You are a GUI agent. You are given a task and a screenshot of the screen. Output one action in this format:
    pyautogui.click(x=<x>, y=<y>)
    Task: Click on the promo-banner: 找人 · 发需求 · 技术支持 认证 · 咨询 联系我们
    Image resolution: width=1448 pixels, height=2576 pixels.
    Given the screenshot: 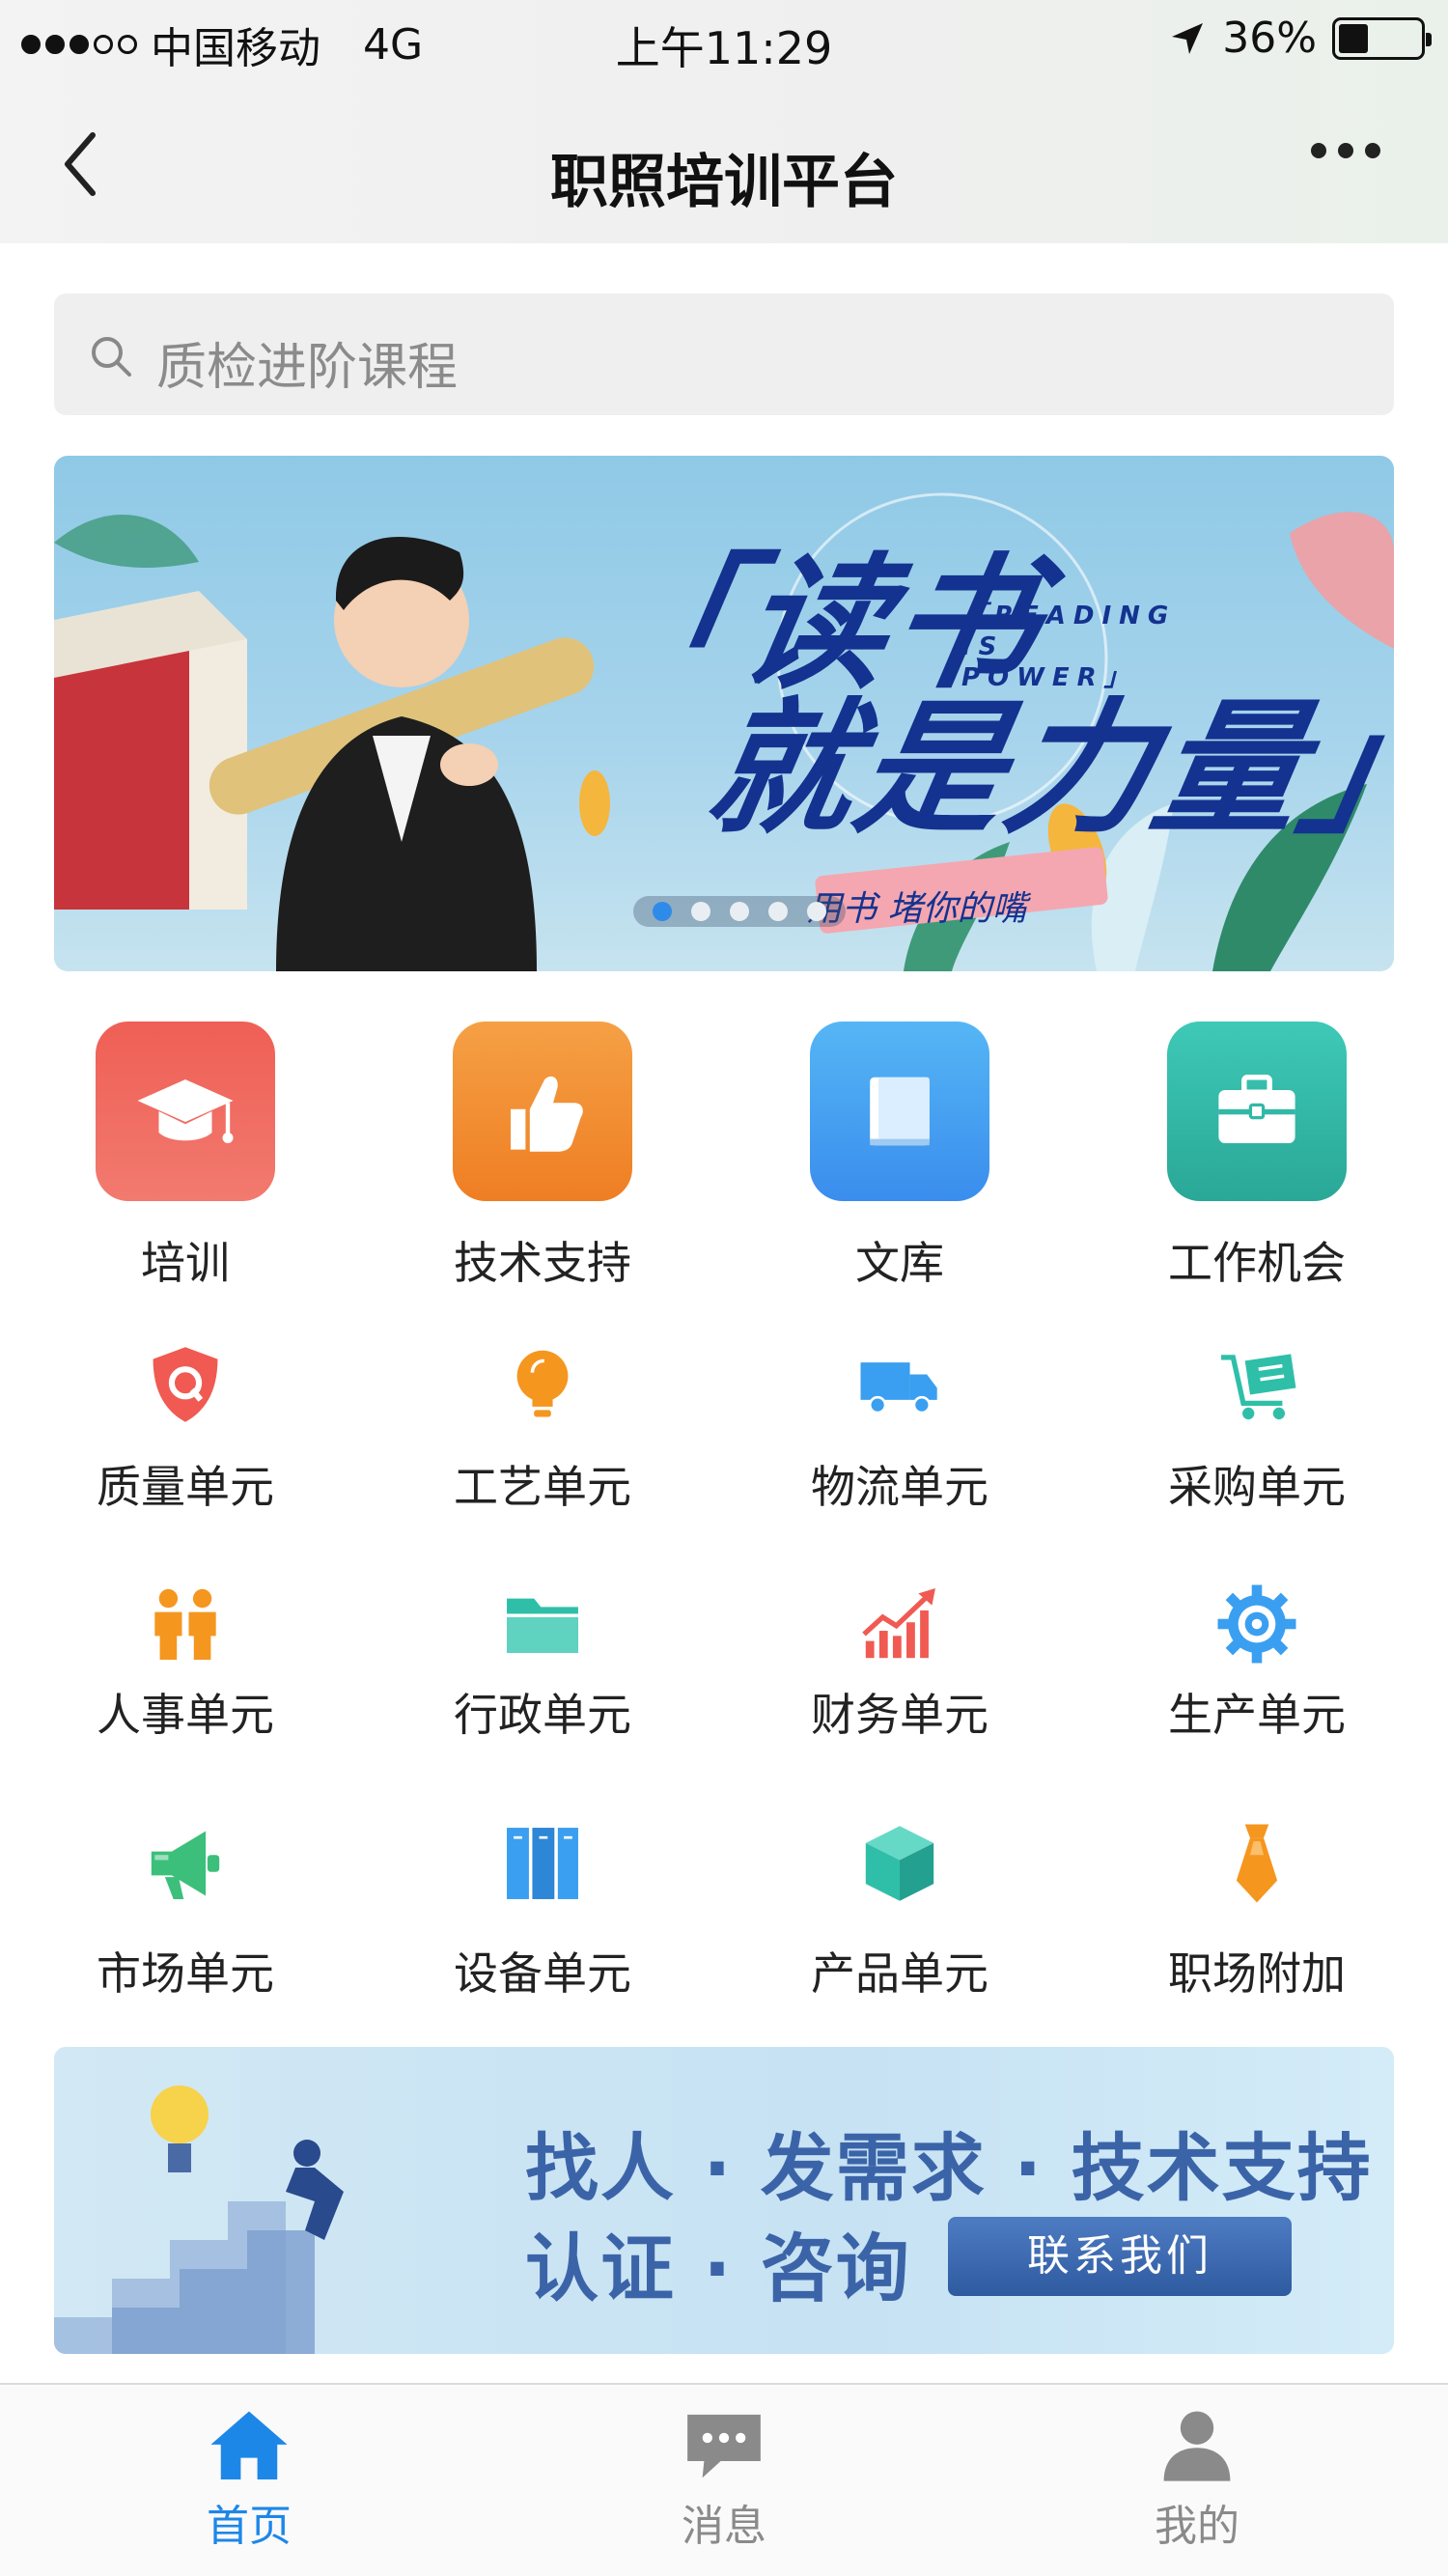 What is the action you would take?
    pyautogui.click(x=724, y=2200)
    